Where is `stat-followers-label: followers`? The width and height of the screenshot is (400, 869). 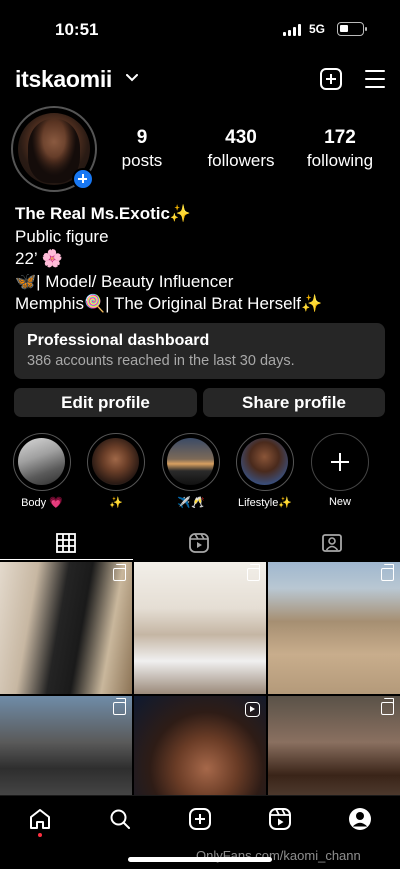 stat-followers-label: followers is located at coordinates (241, 160).